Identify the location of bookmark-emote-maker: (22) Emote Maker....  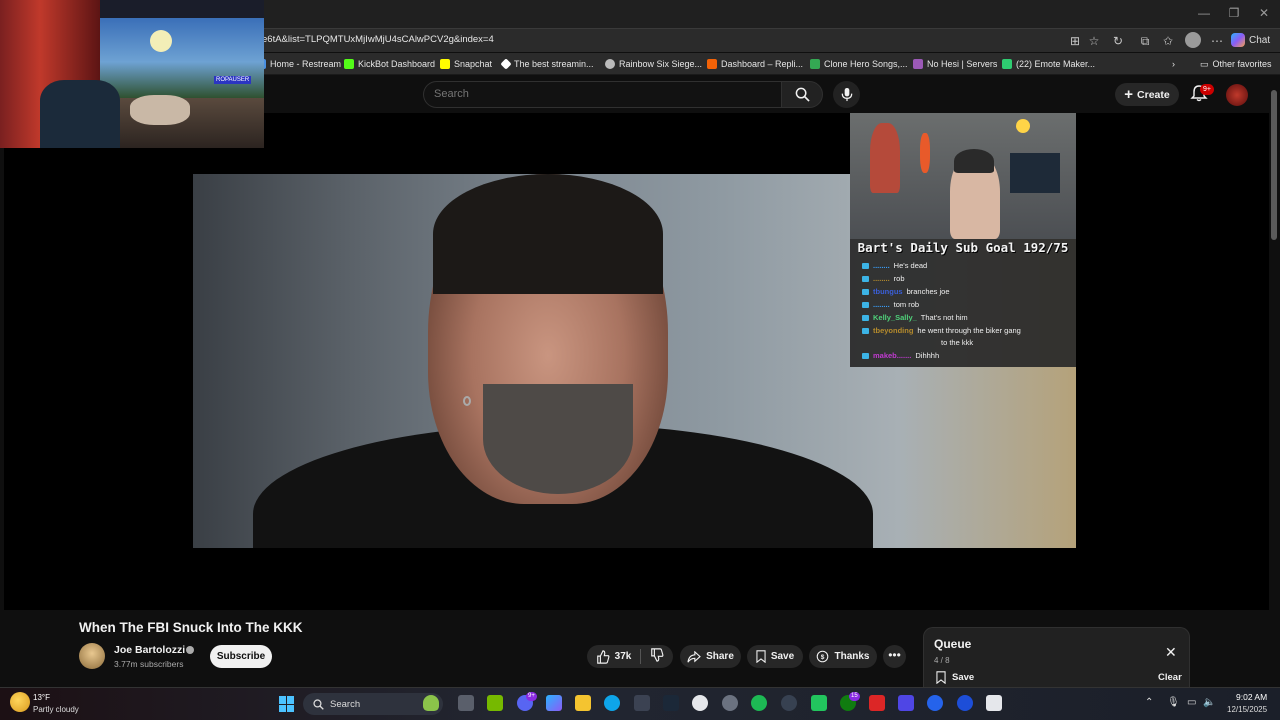
(1048, 64).